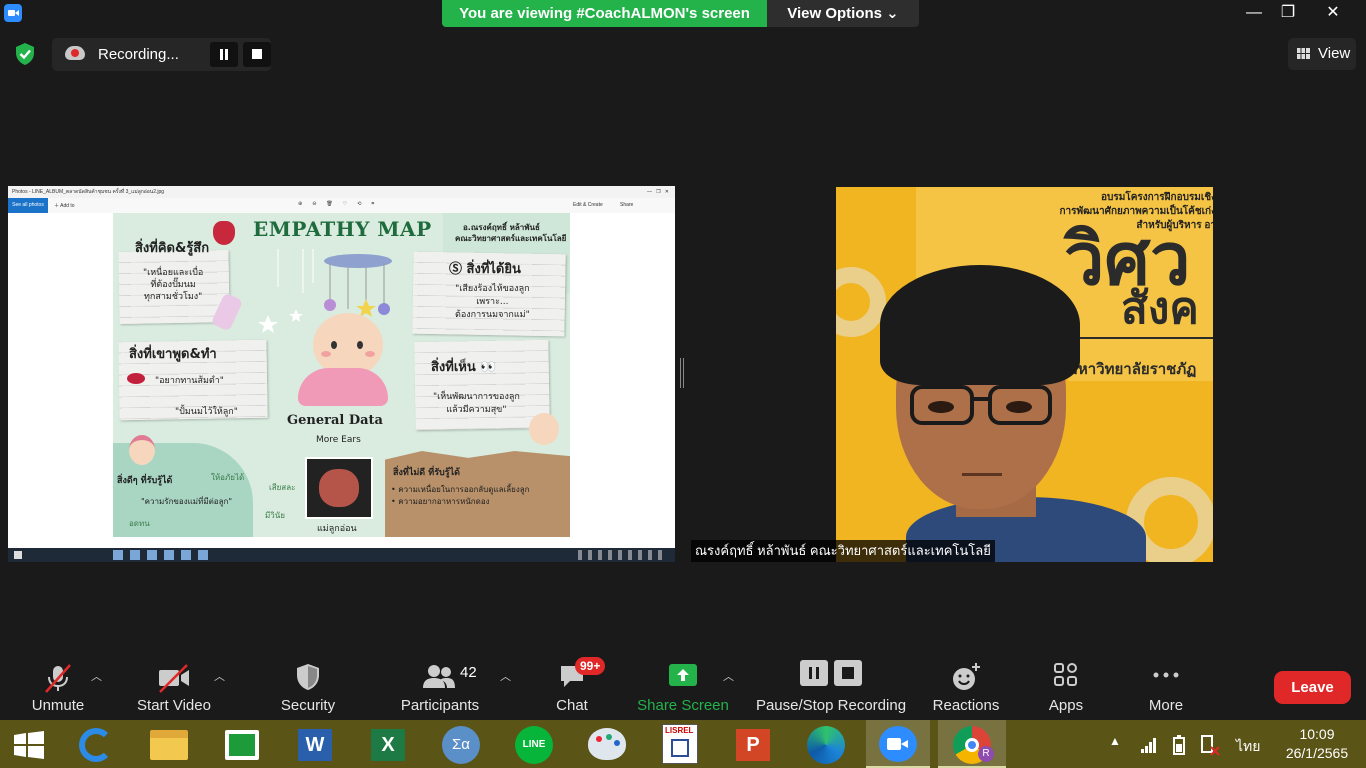 The image size is (1366, 768). I want to click on calculator-taskbar-button: Σα, so click(461, 744).